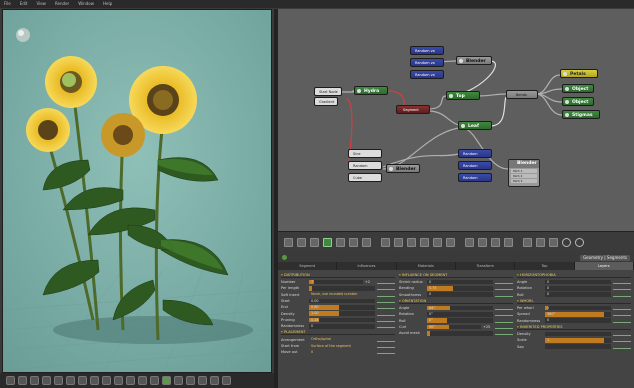 The height and width of the screenshot is (388, 634). What do you see at coordinates (190, 380) in the screenshot?
I see `tool-leaf-icon` at bounding box center [190, 380].